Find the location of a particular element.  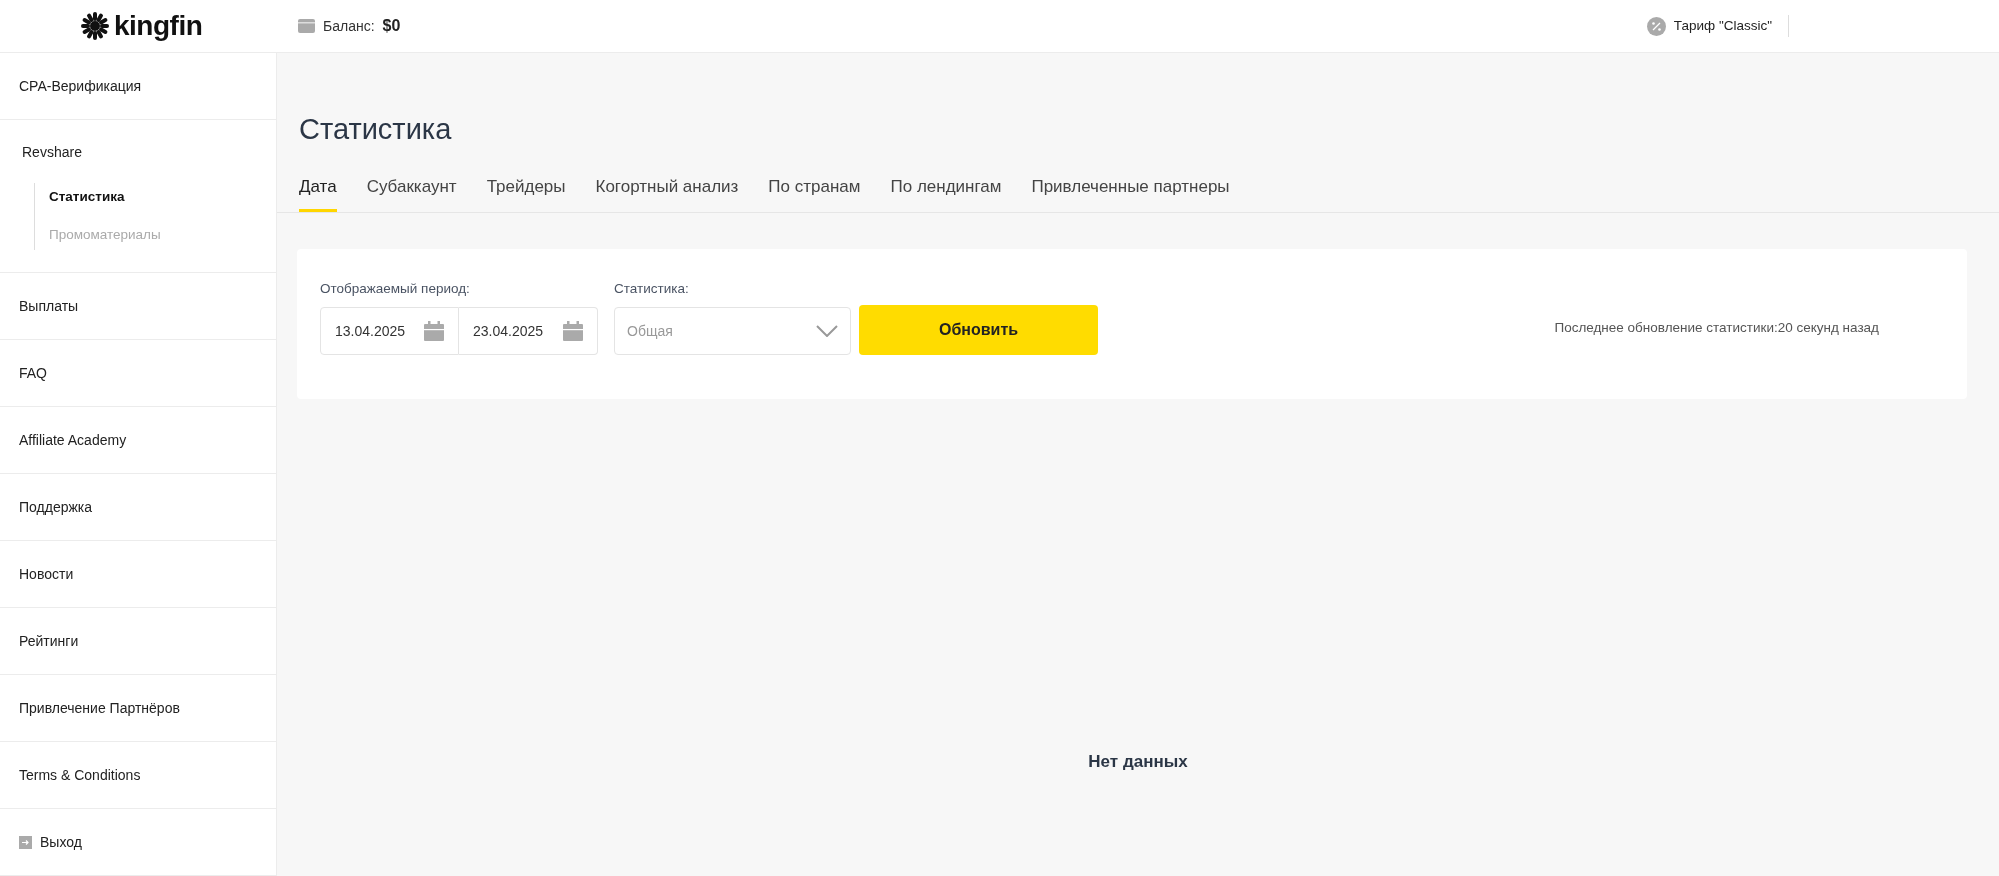

tab: Трейдеры is located at coordinates (526, 192).